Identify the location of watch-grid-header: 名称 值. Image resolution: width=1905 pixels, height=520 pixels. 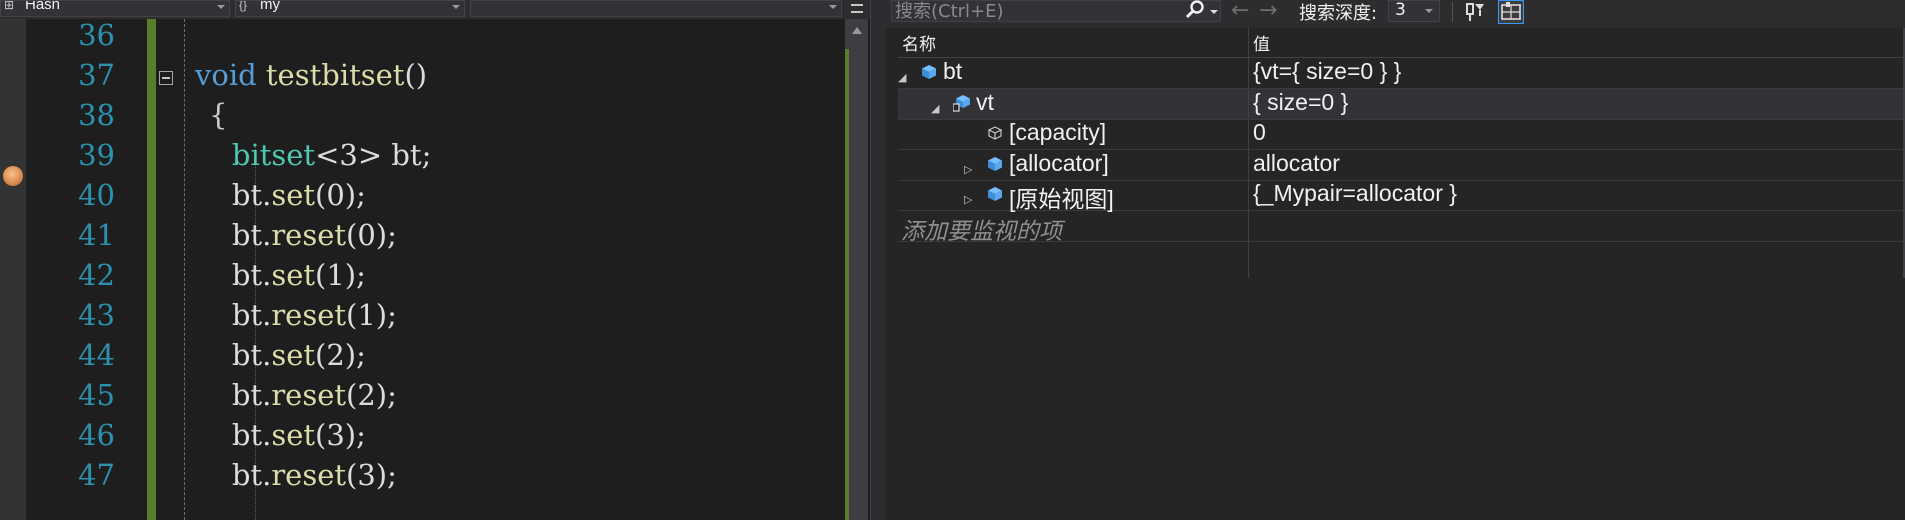
(1401, 43).